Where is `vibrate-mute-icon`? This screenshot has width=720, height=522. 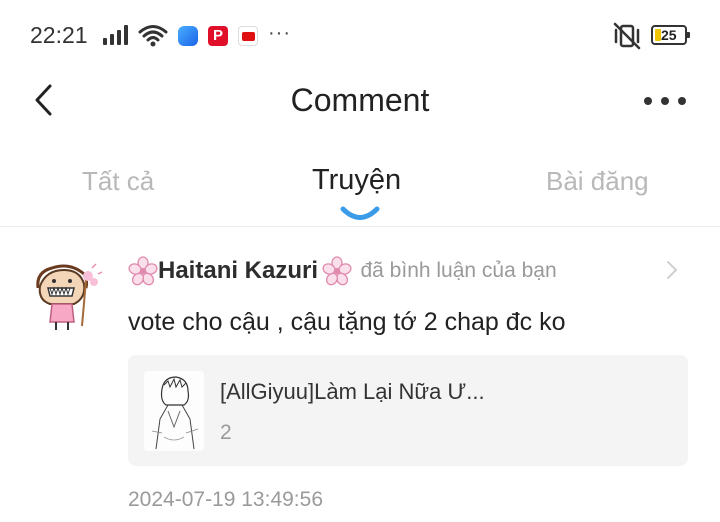 vibrate-mute-icon is located at coordinates (627, 36).